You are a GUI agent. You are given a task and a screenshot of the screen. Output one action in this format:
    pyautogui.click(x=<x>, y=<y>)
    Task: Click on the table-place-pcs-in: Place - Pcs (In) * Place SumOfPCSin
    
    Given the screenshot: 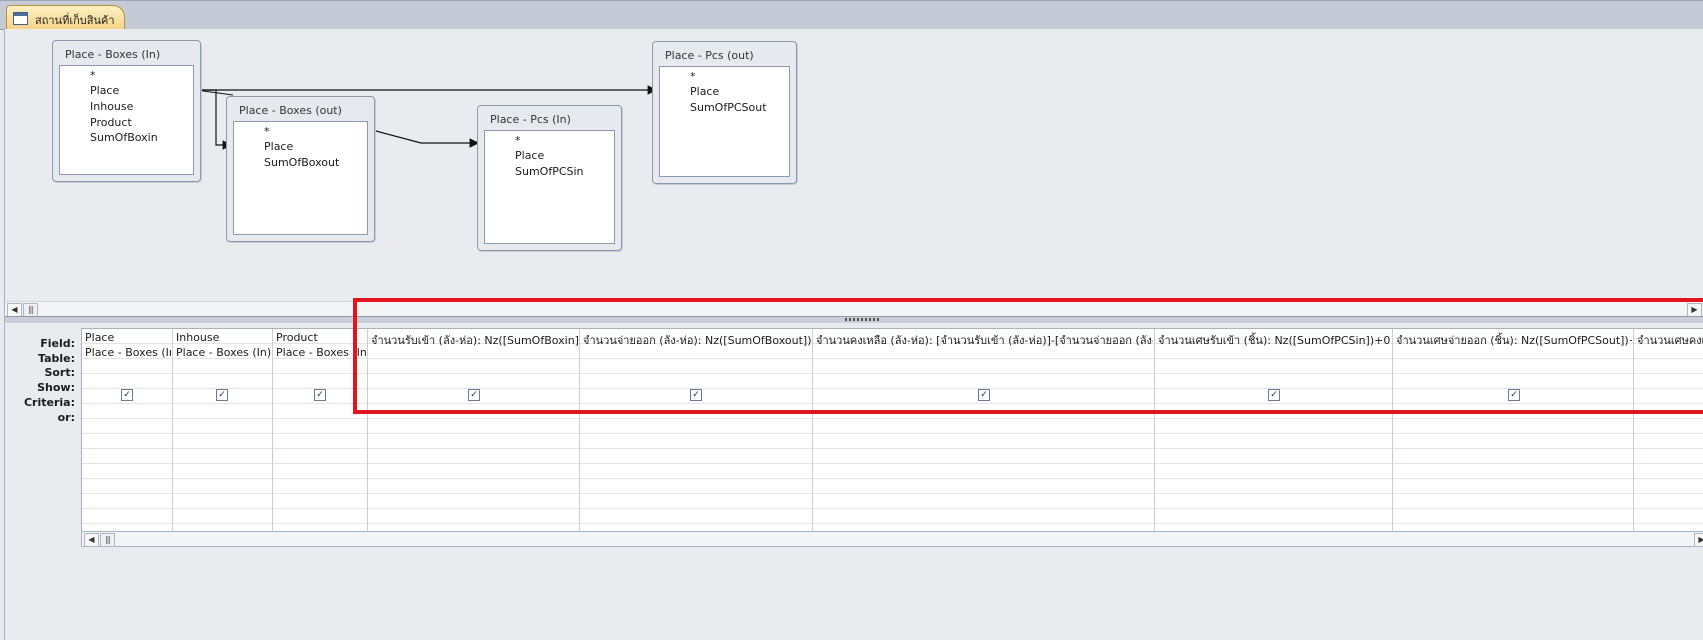 What is the action you would take?
    pyautogui.click(x=549, y=178)
    